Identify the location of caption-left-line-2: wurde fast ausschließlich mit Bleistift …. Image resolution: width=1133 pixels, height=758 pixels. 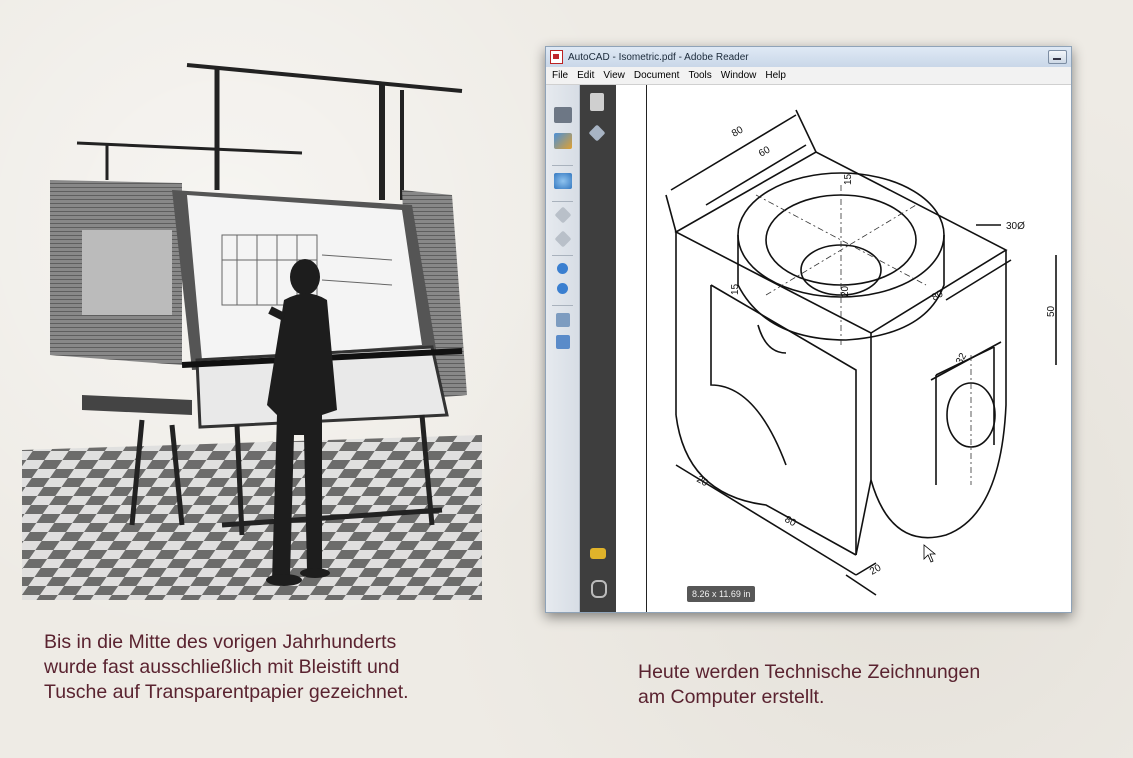
(222, 667).